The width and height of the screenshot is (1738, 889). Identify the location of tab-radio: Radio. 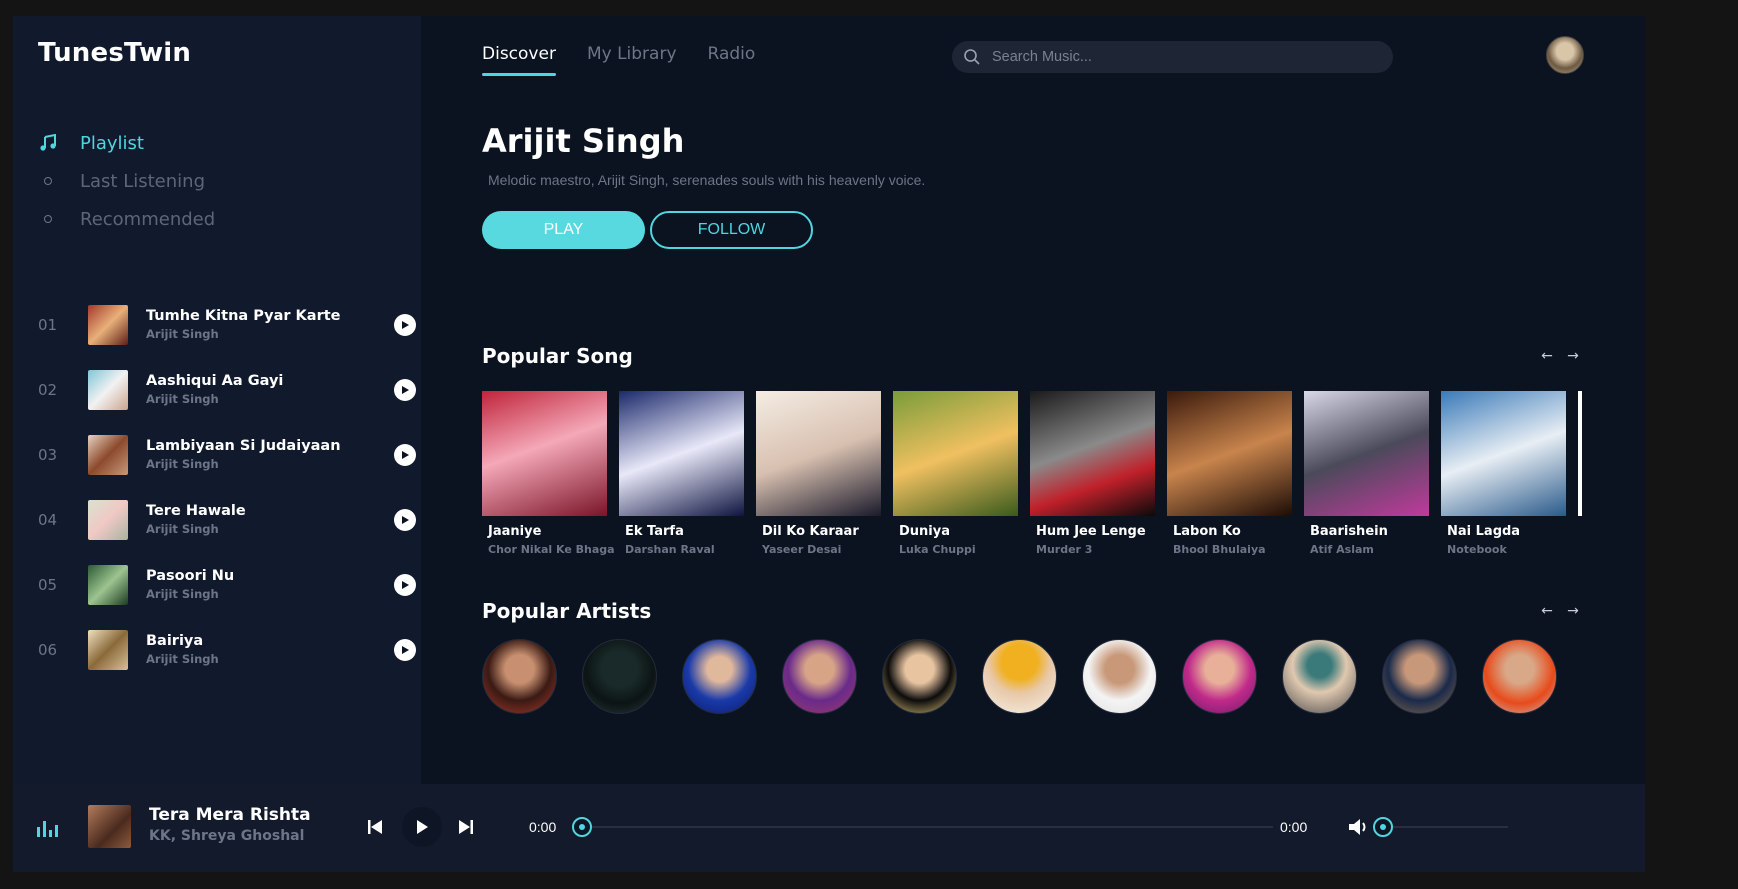
(732, 60).